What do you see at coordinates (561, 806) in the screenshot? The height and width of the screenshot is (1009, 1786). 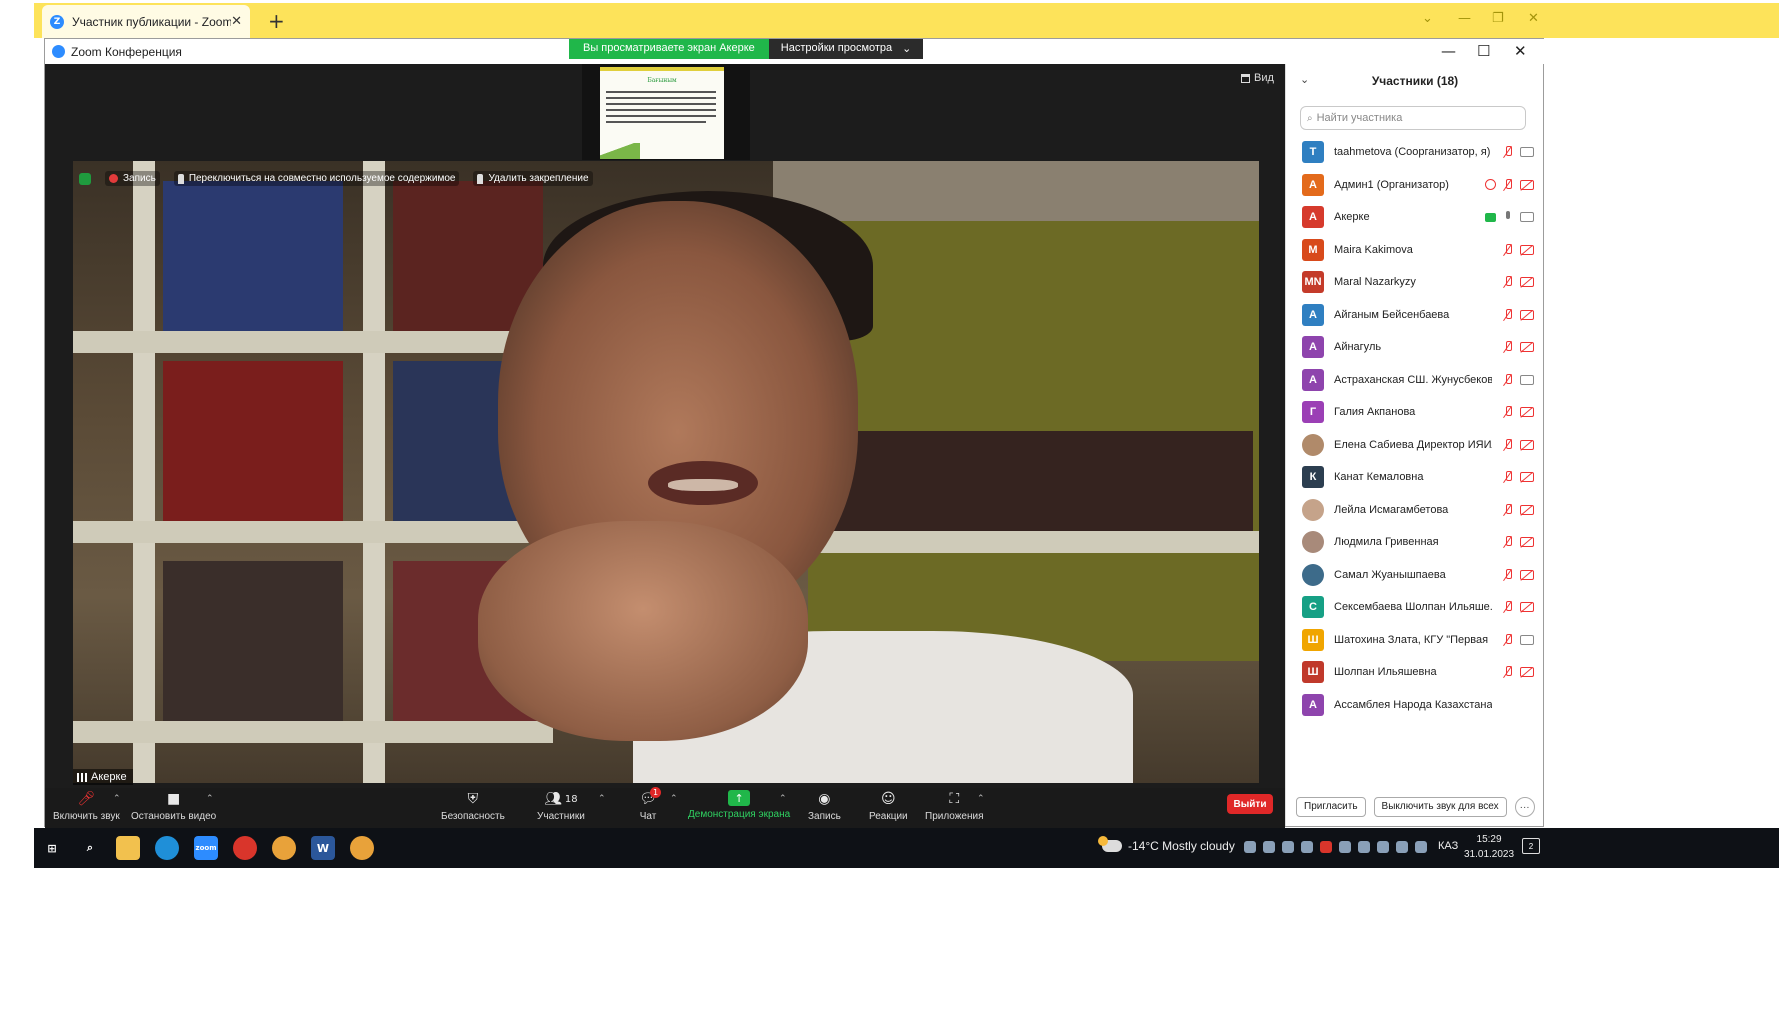 I see `participants-button: 👥︎ 18 Участники` at bounding box center [561, 806].